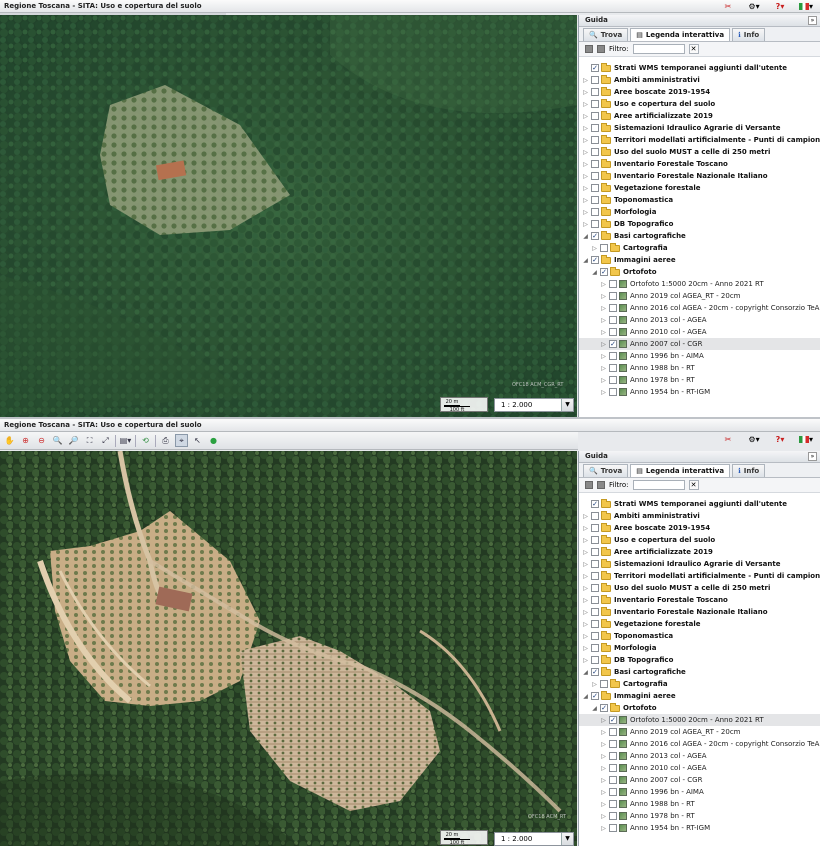 The image size is (820, 846). I want to click on group-row: ▷ Ambiti amministrativi, so click(699, 516).